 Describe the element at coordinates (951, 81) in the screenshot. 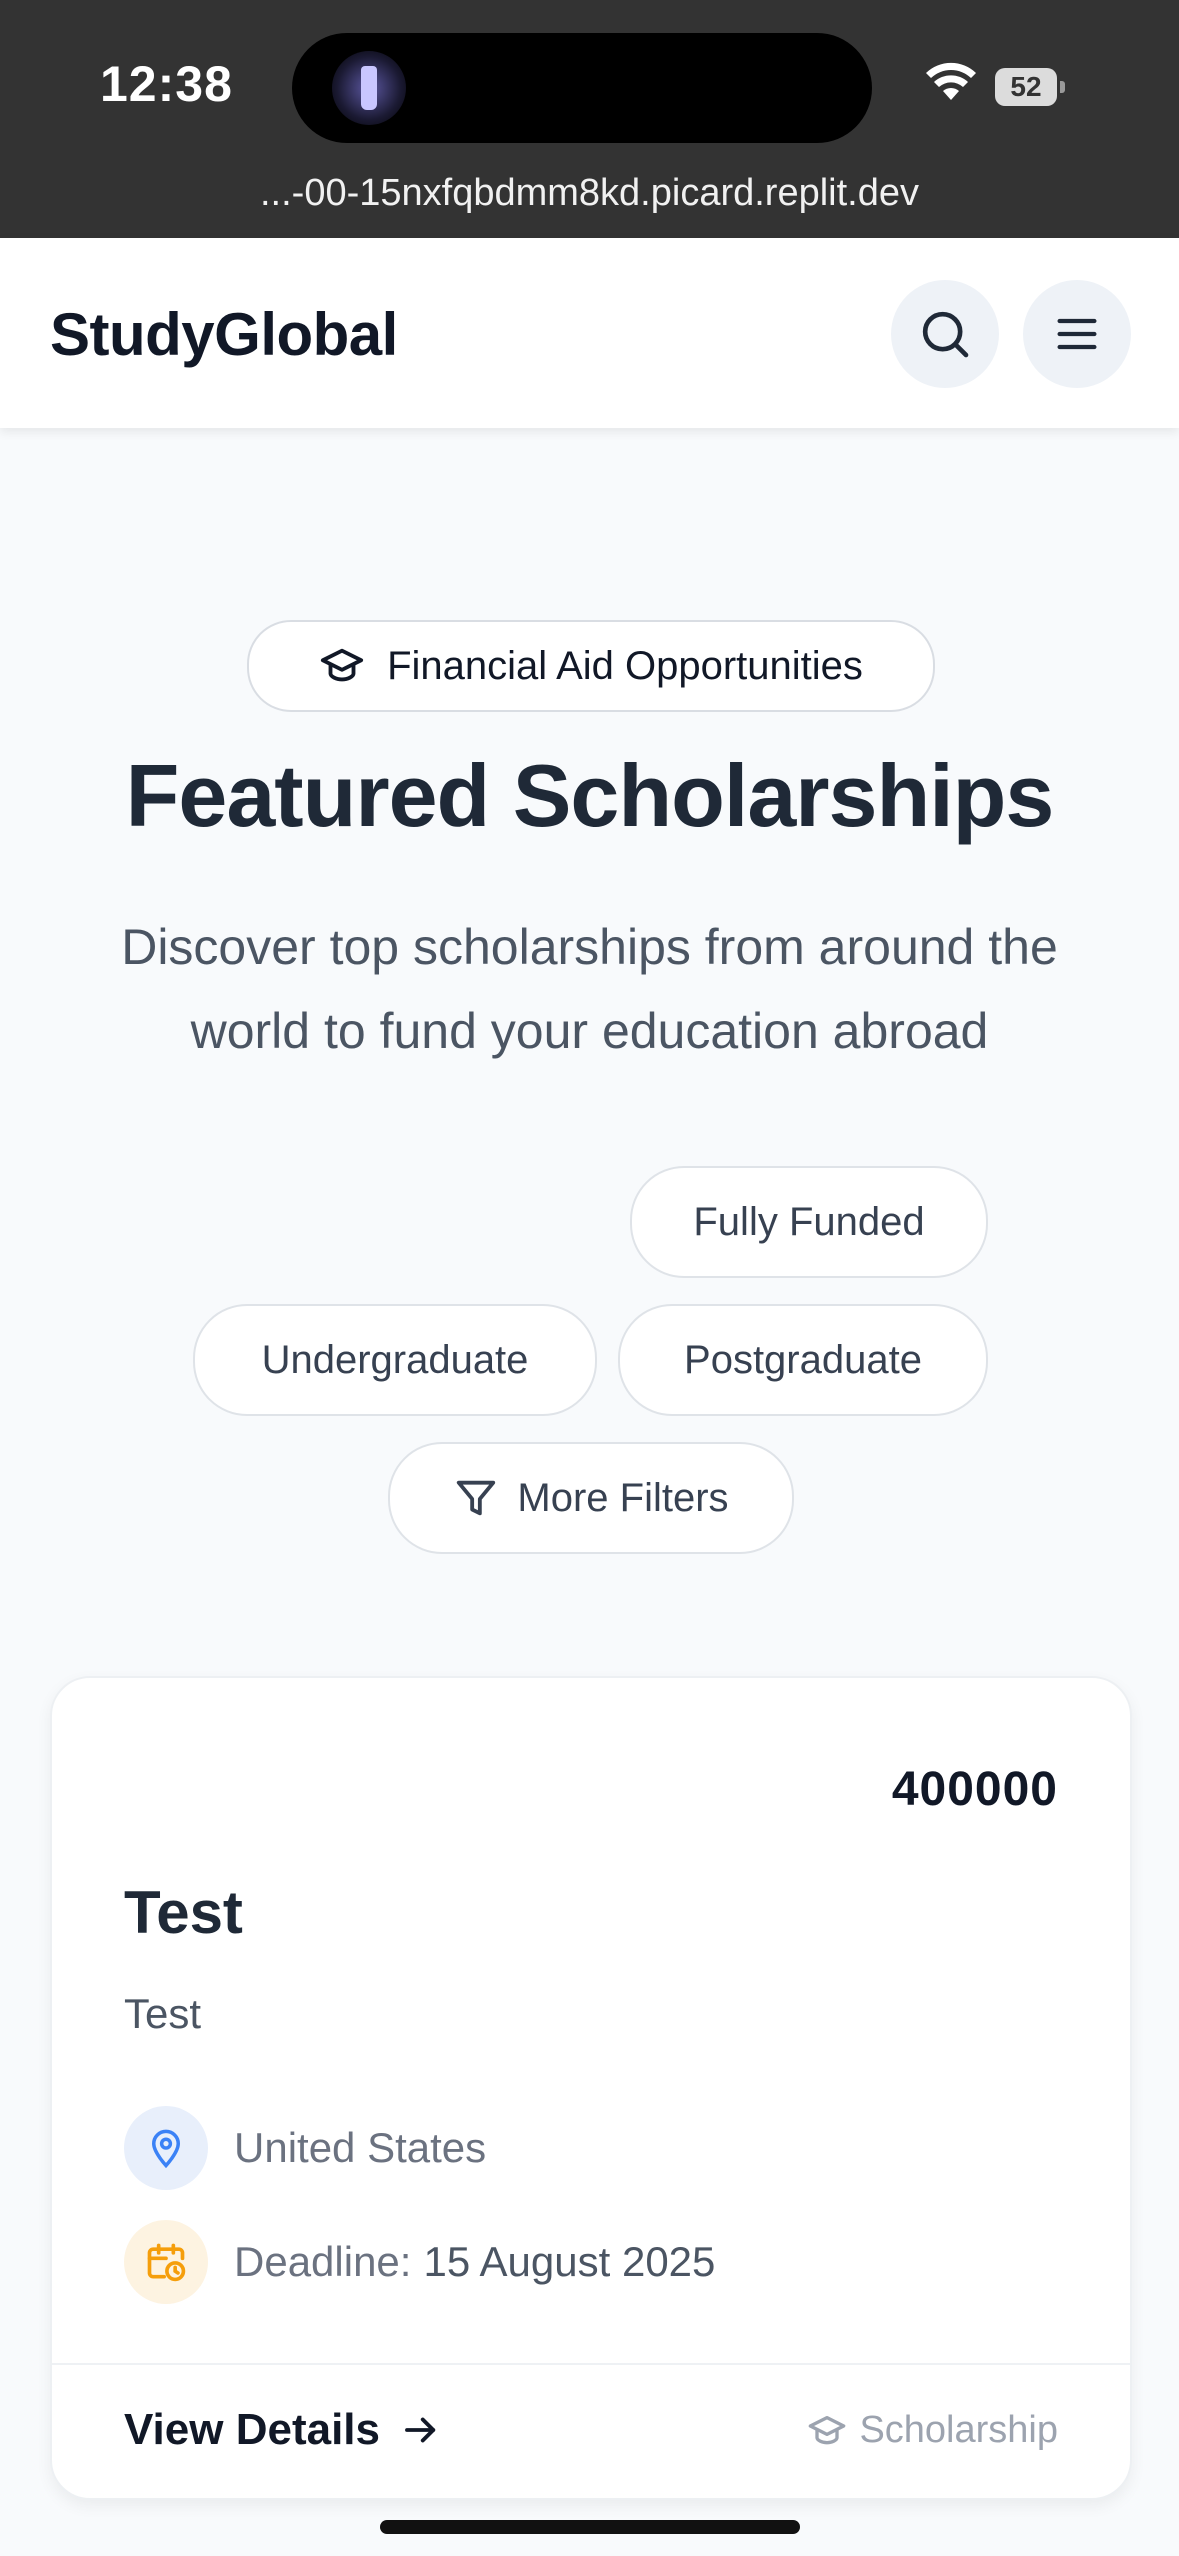

I see `wifi-icon` at that location.